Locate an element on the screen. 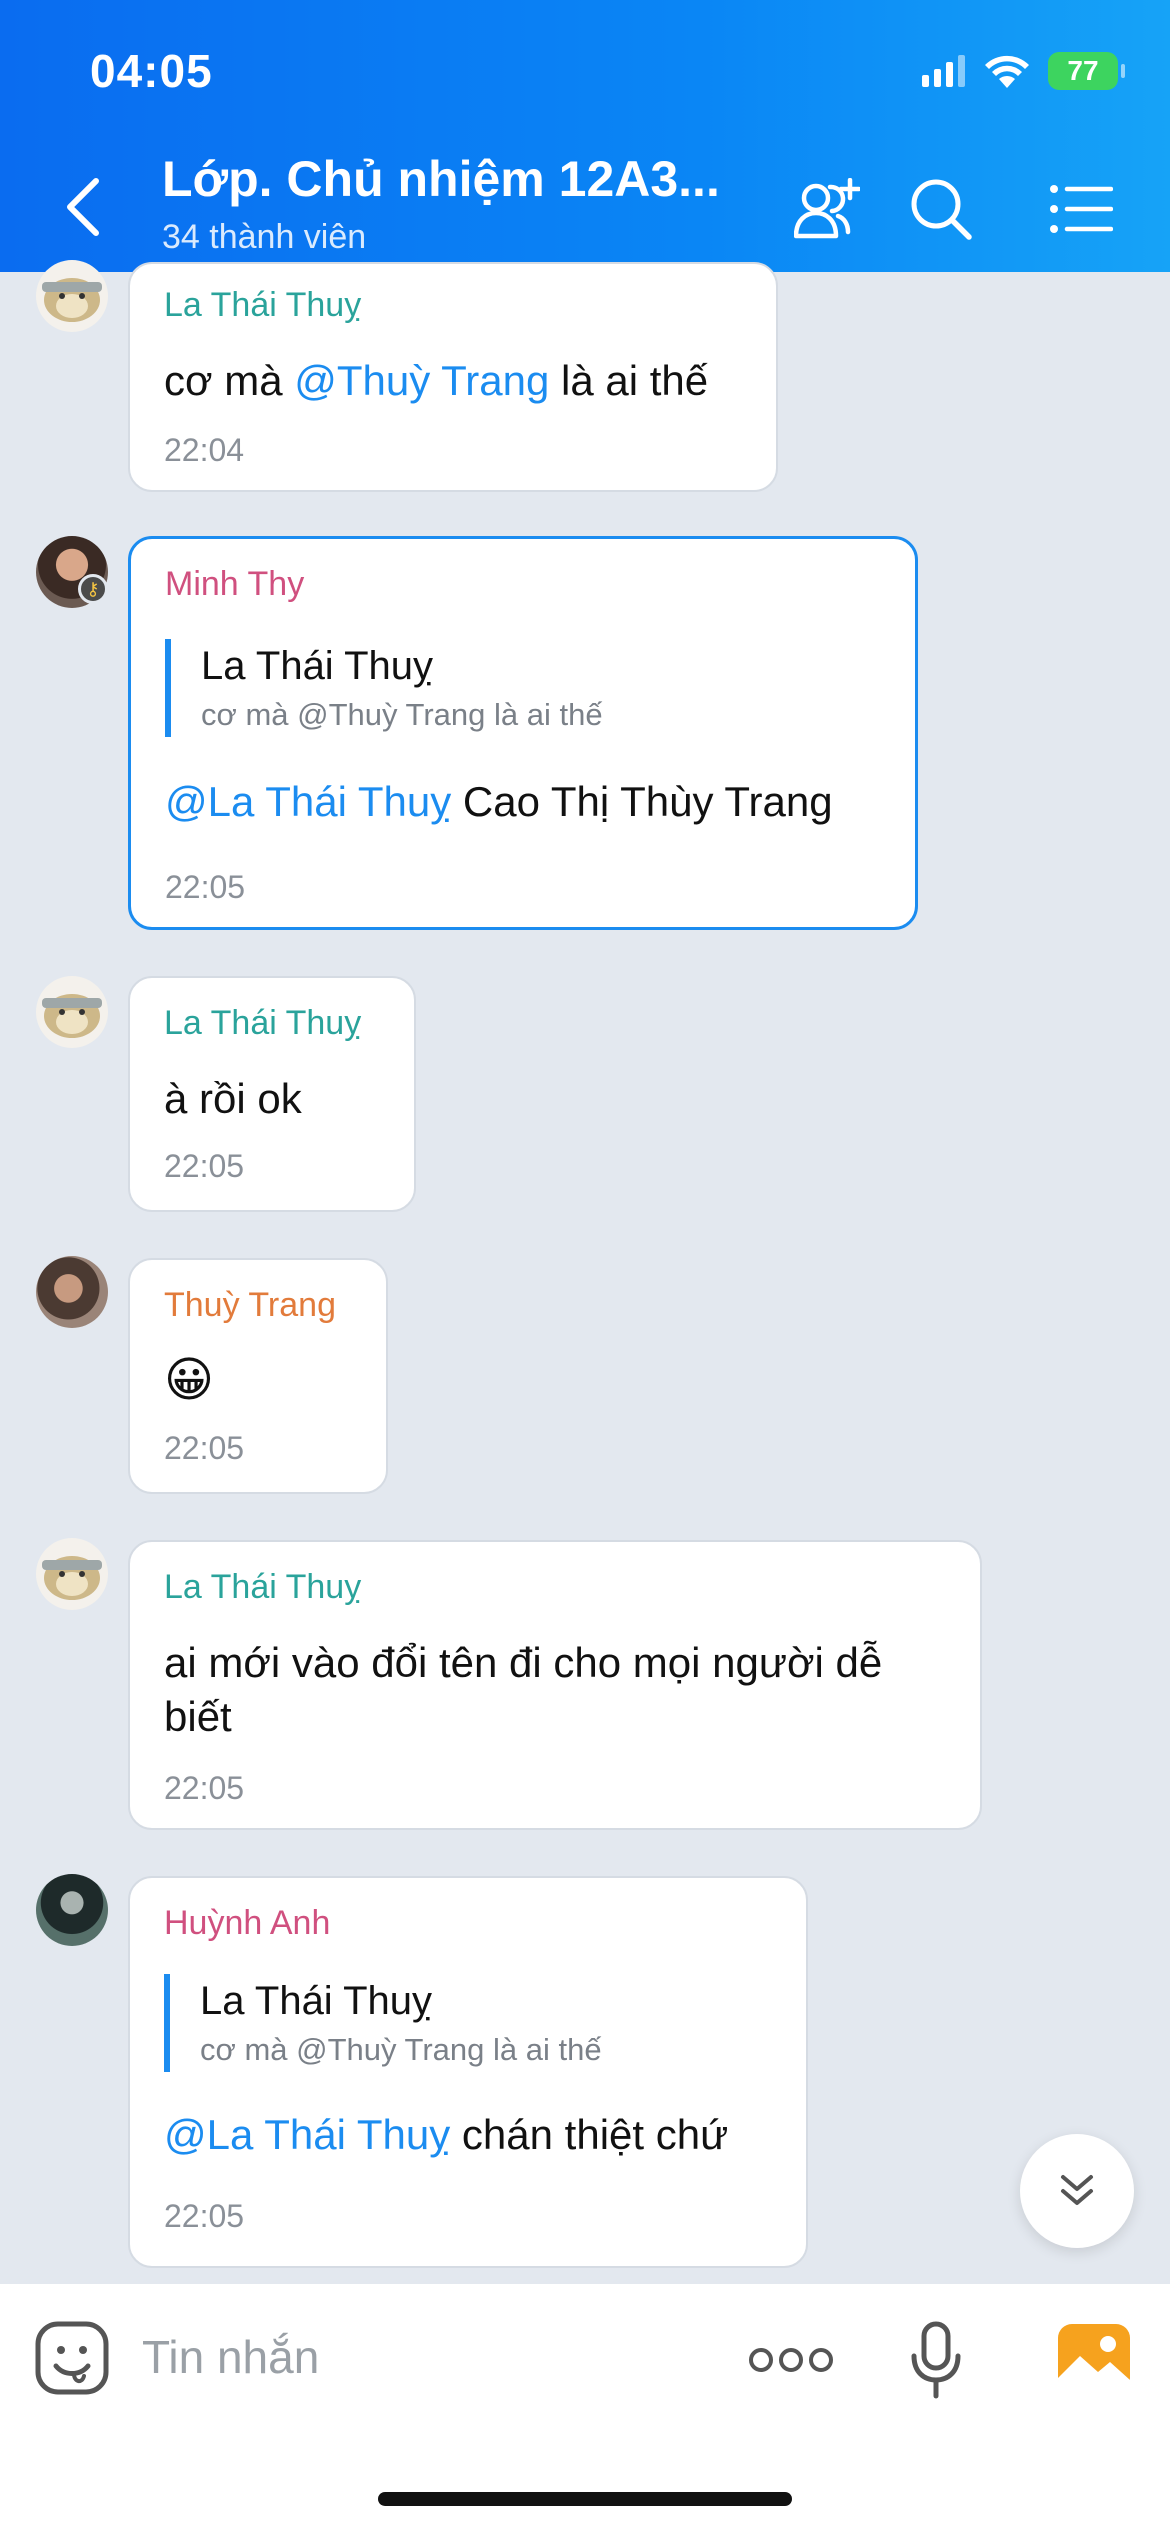  image-icon is located at coordinates (1094, 2358).